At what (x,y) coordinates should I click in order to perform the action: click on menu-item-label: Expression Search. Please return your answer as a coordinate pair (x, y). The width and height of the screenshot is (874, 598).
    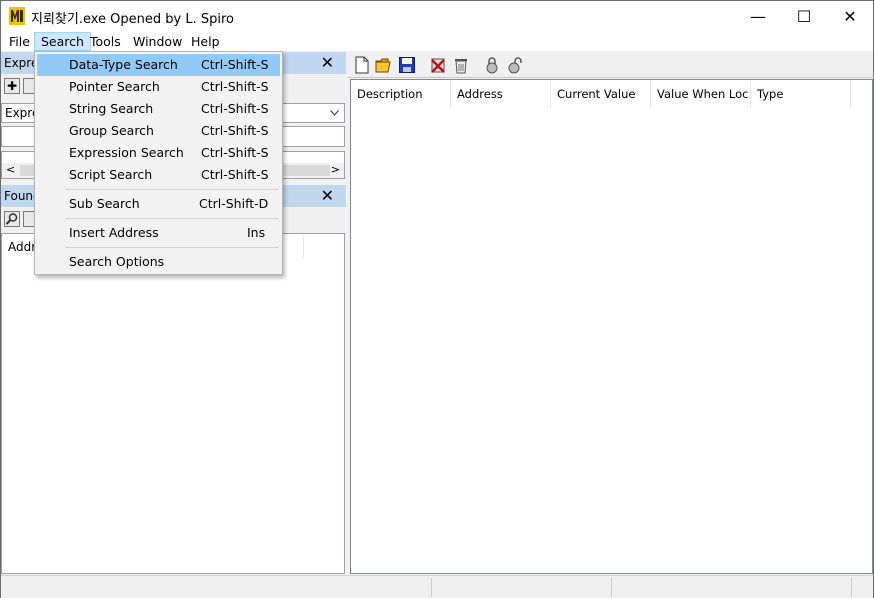
    Looking at the image, I should click on (126, 152).